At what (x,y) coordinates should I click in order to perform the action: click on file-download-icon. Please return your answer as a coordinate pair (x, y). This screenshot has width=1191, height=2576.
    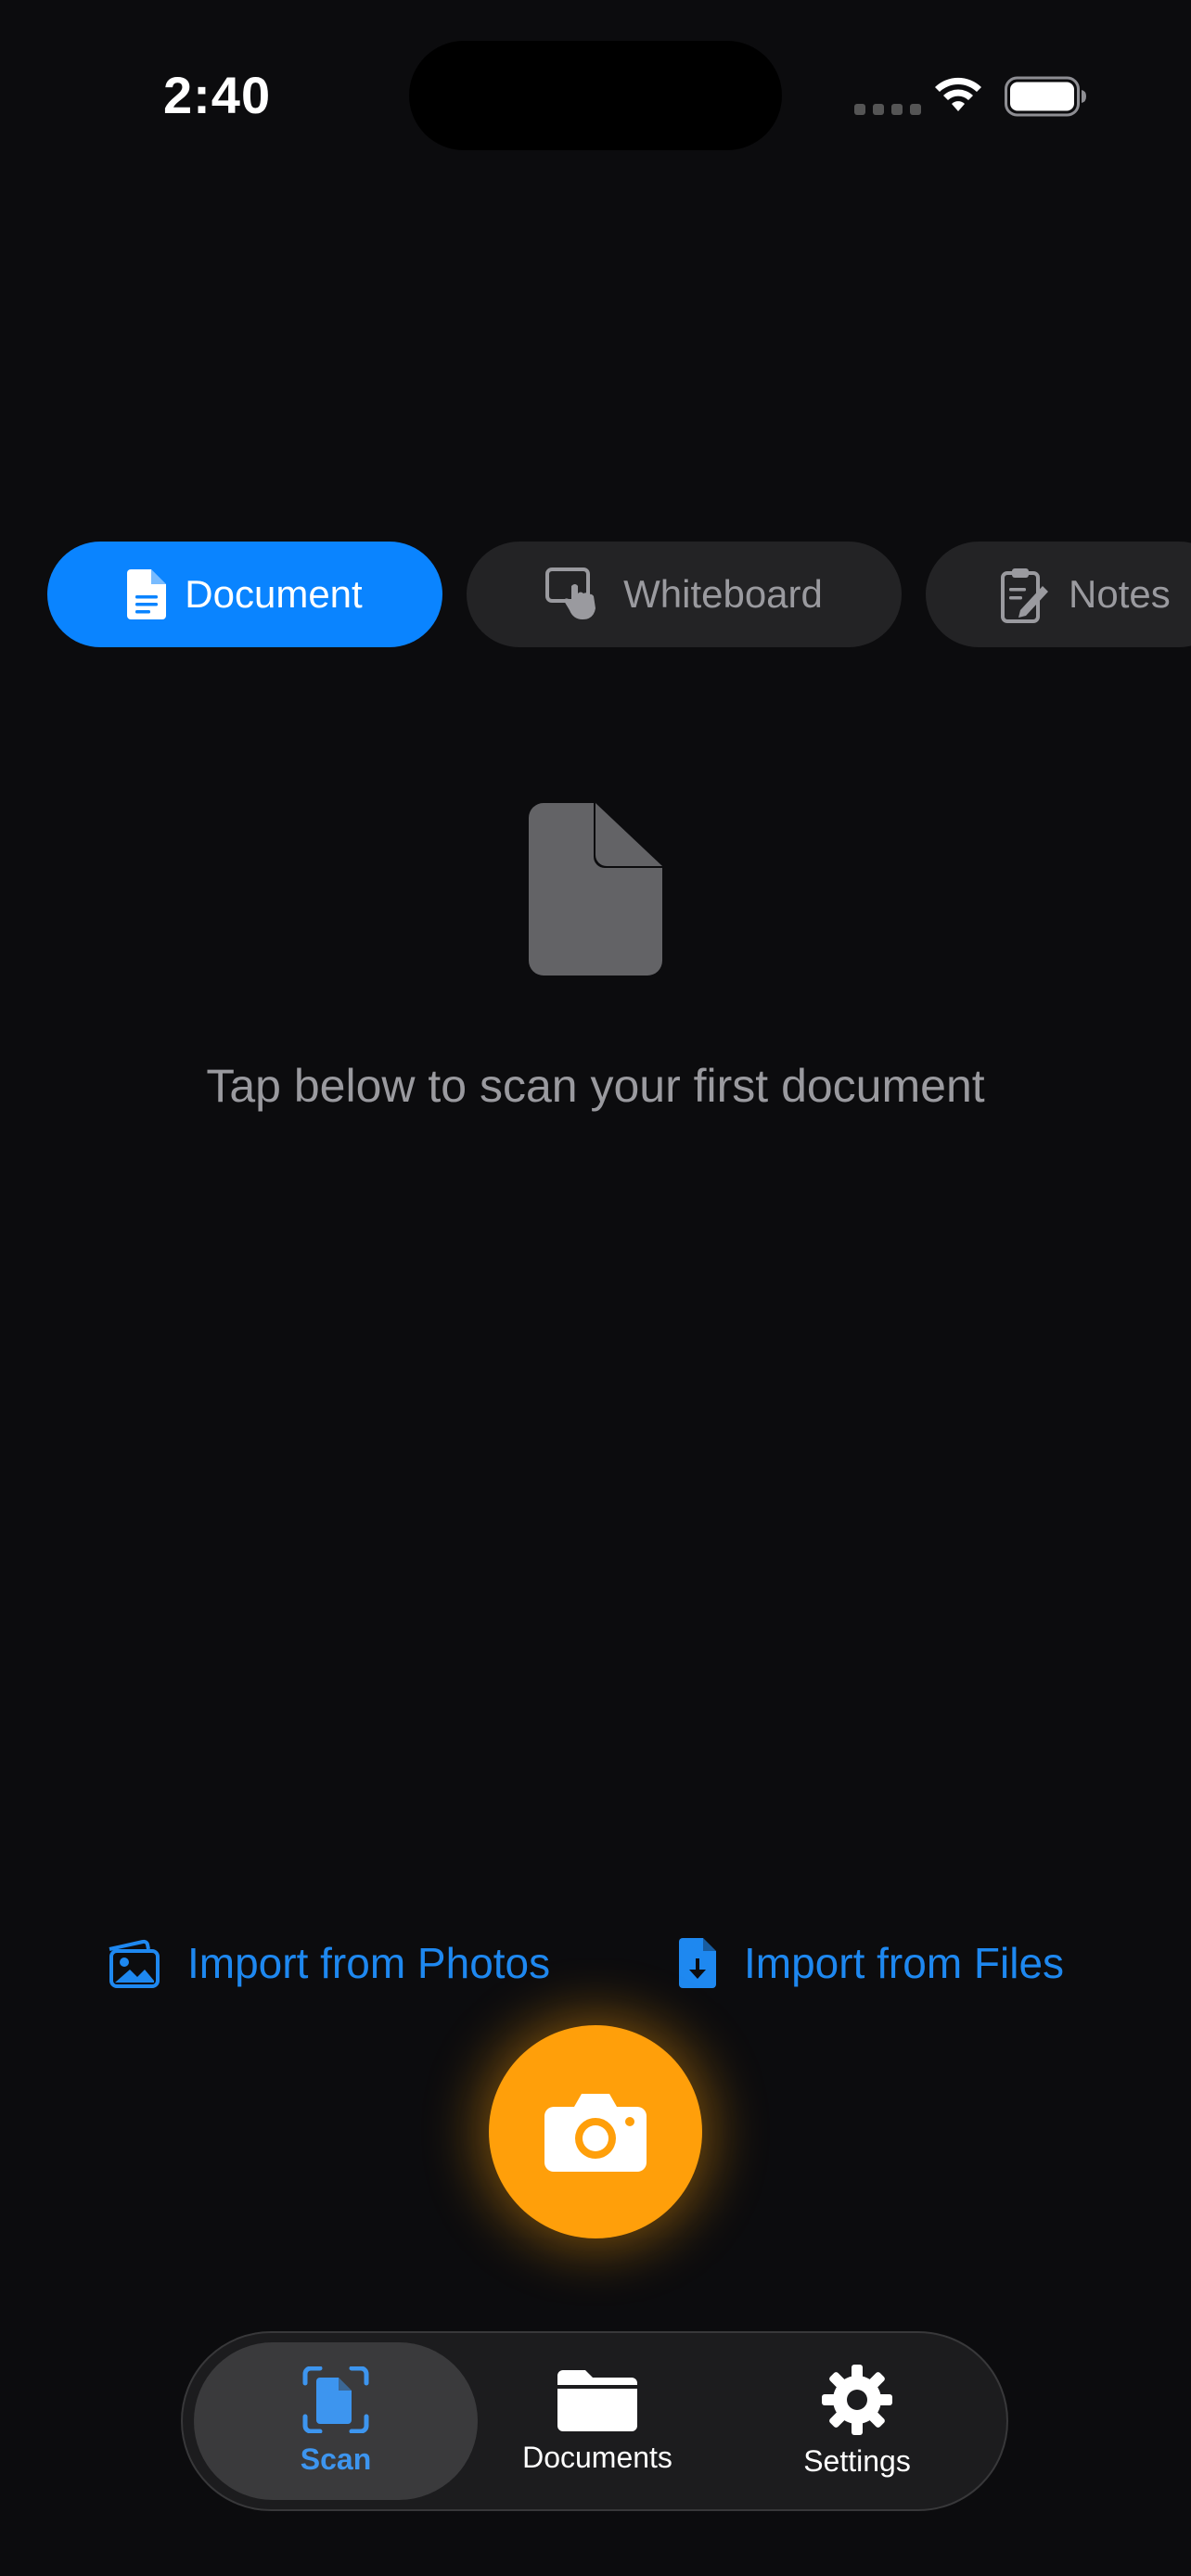
    Looking at the image, I should click on (697, 1963).